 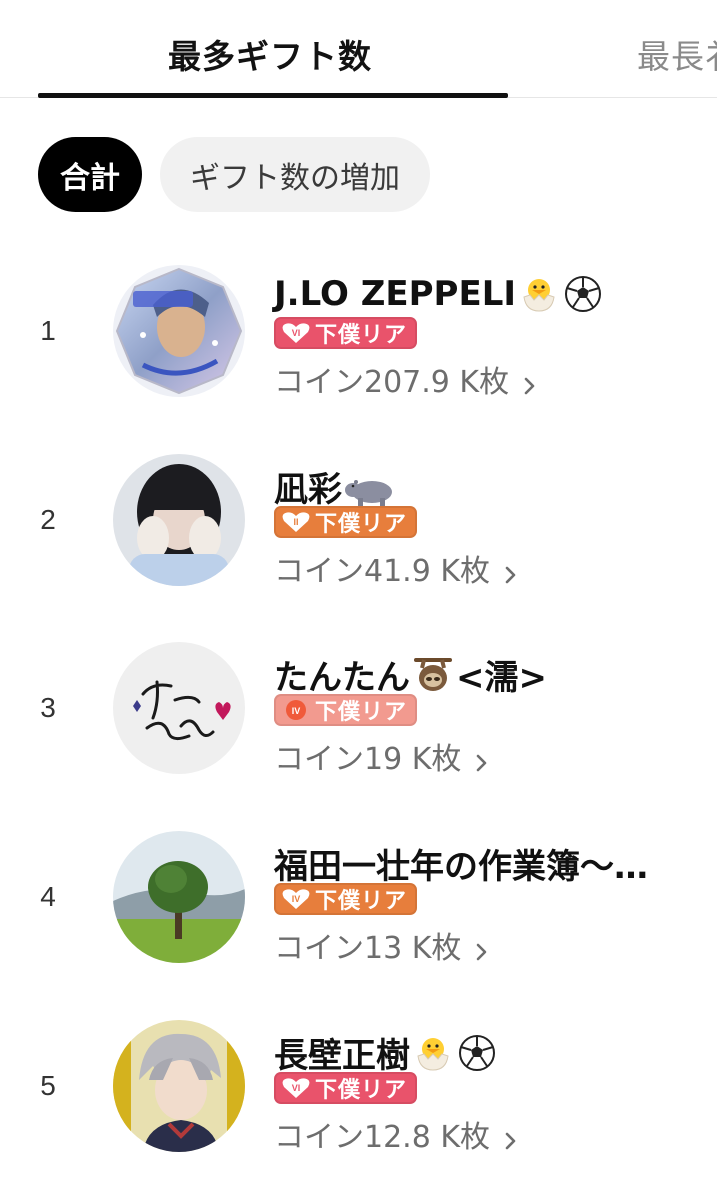 What do you see at coordinates (48, 707) in the screenshot?
I see `rank-number: 3` at bounding box center [48, 707].